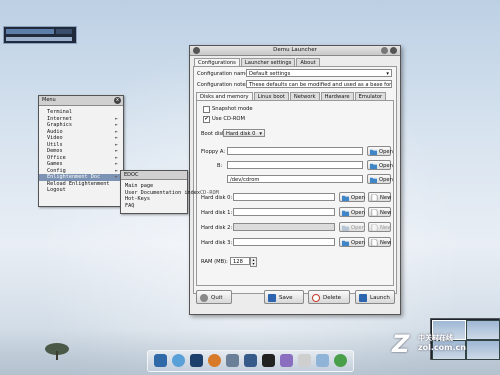 The height and width of the screenshot is (375, 500). I want to click on floppy-a-label: Floppy A:, so click(213, 152).